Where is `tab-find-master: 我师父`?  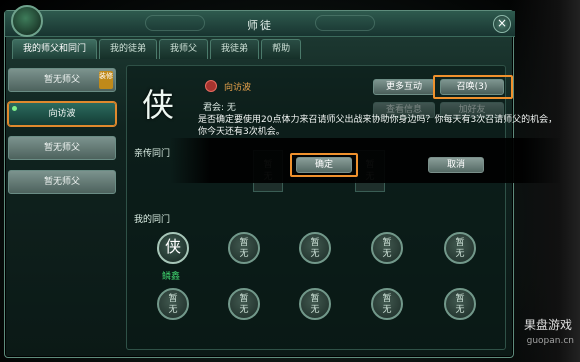
tab-find-master: 我师父 is located at coordinates (184, 49).